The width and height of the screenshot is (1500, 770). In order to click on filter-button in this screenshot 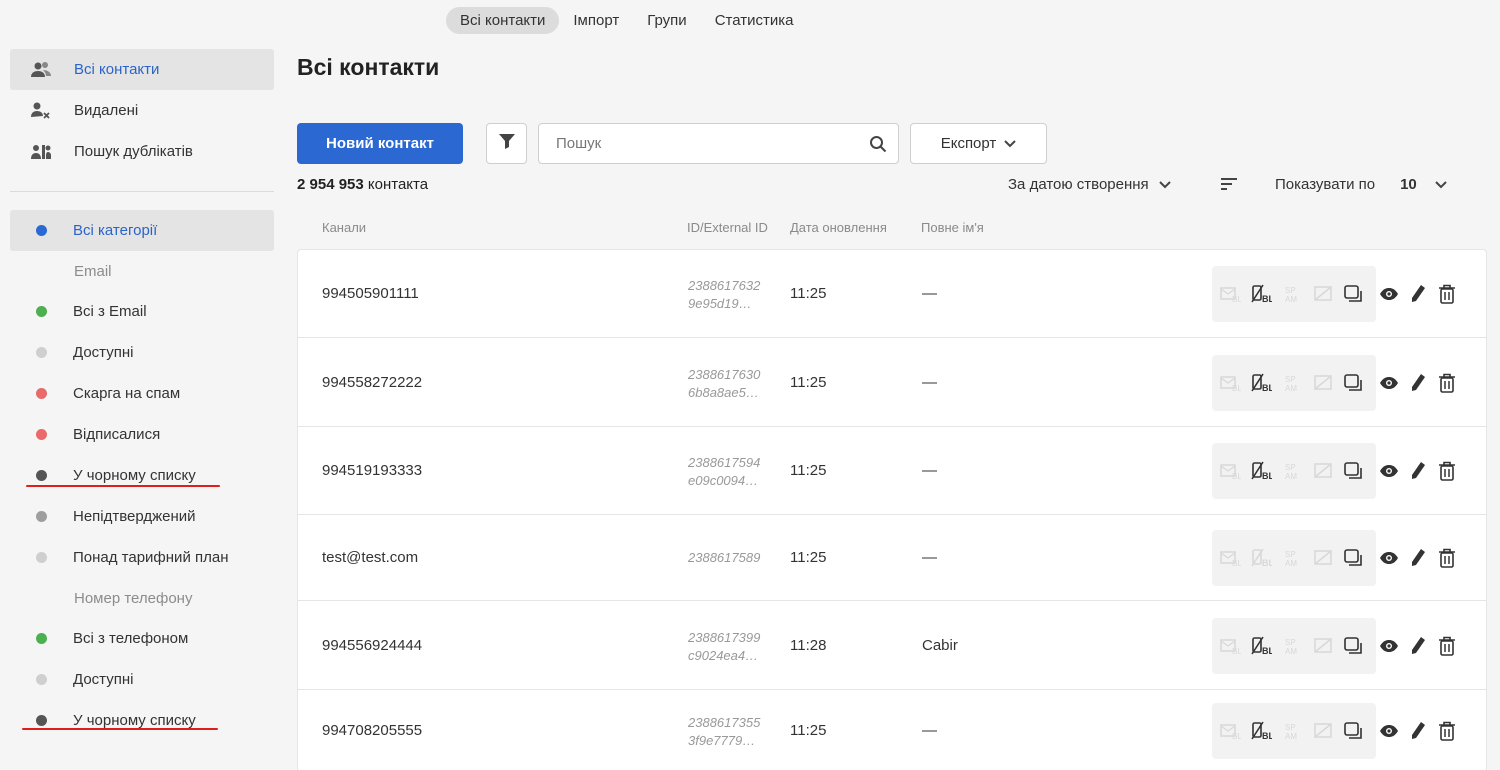, I will do `click(506, 143)`.